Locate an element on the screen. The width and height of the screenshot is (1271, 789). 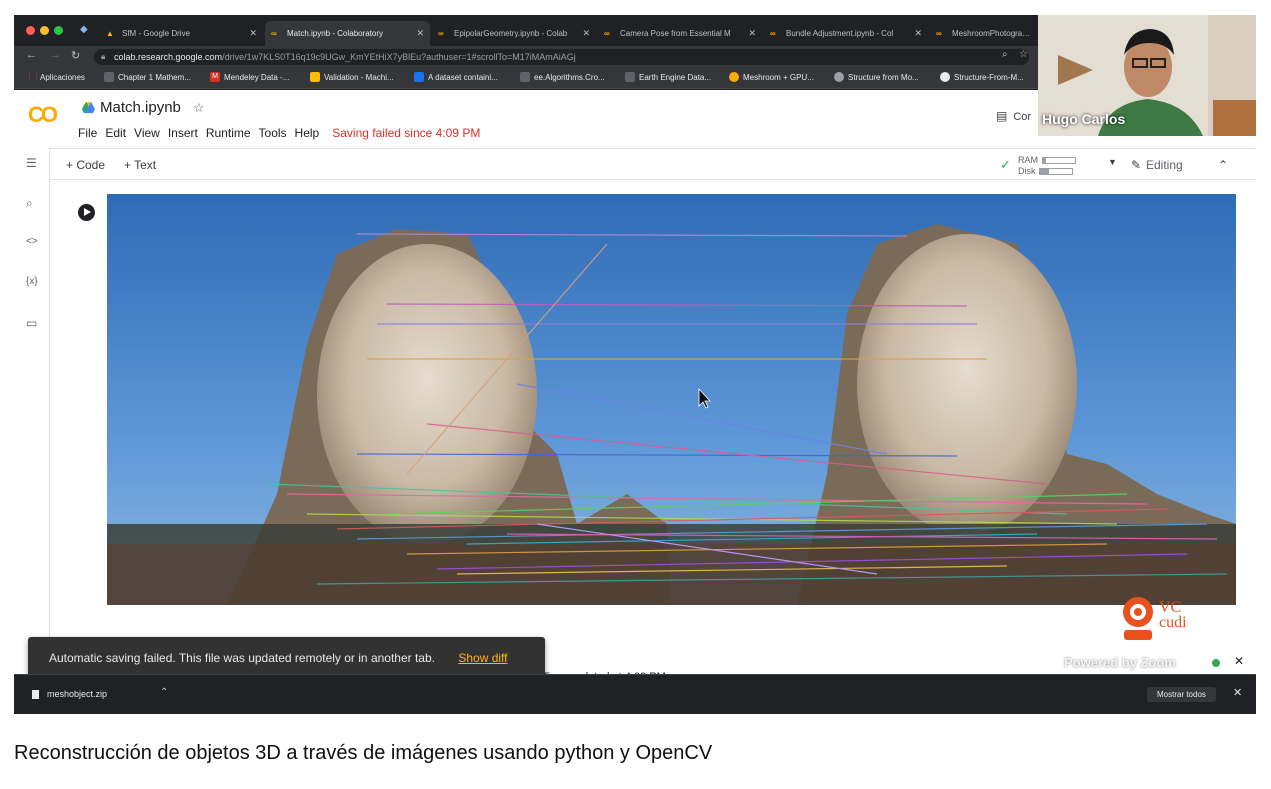
tab-camera-pose: ∞ Camera Pose from Essential M ✕ is located at coordinates (680, 33).